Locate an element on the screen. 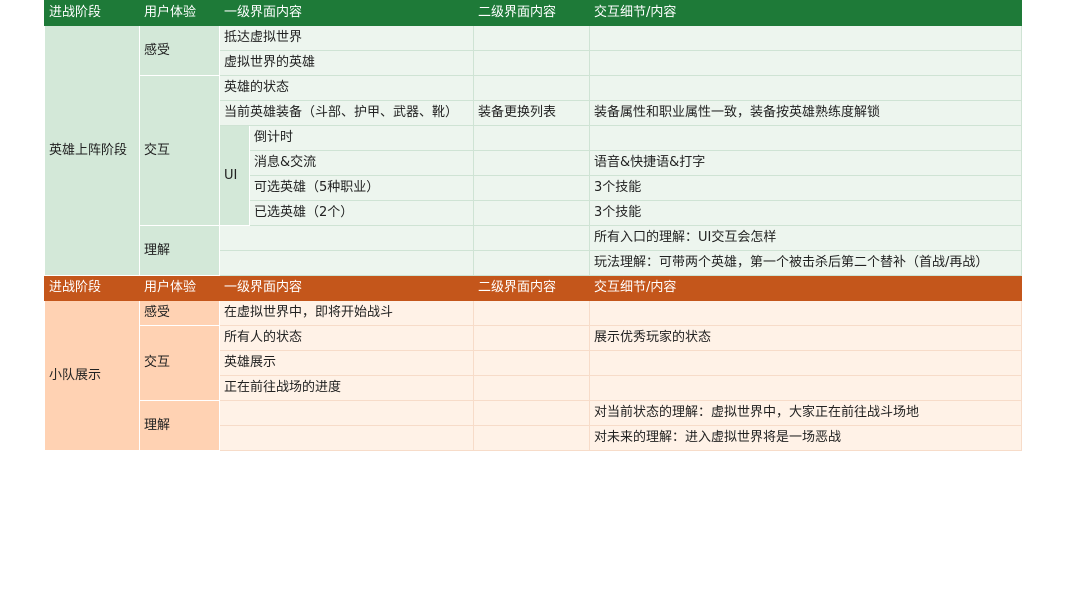  table-row: 理解 对当前状态的理解：虚拟世界中，大家正在前往战斗场地 is located at coordinates (534, 425).